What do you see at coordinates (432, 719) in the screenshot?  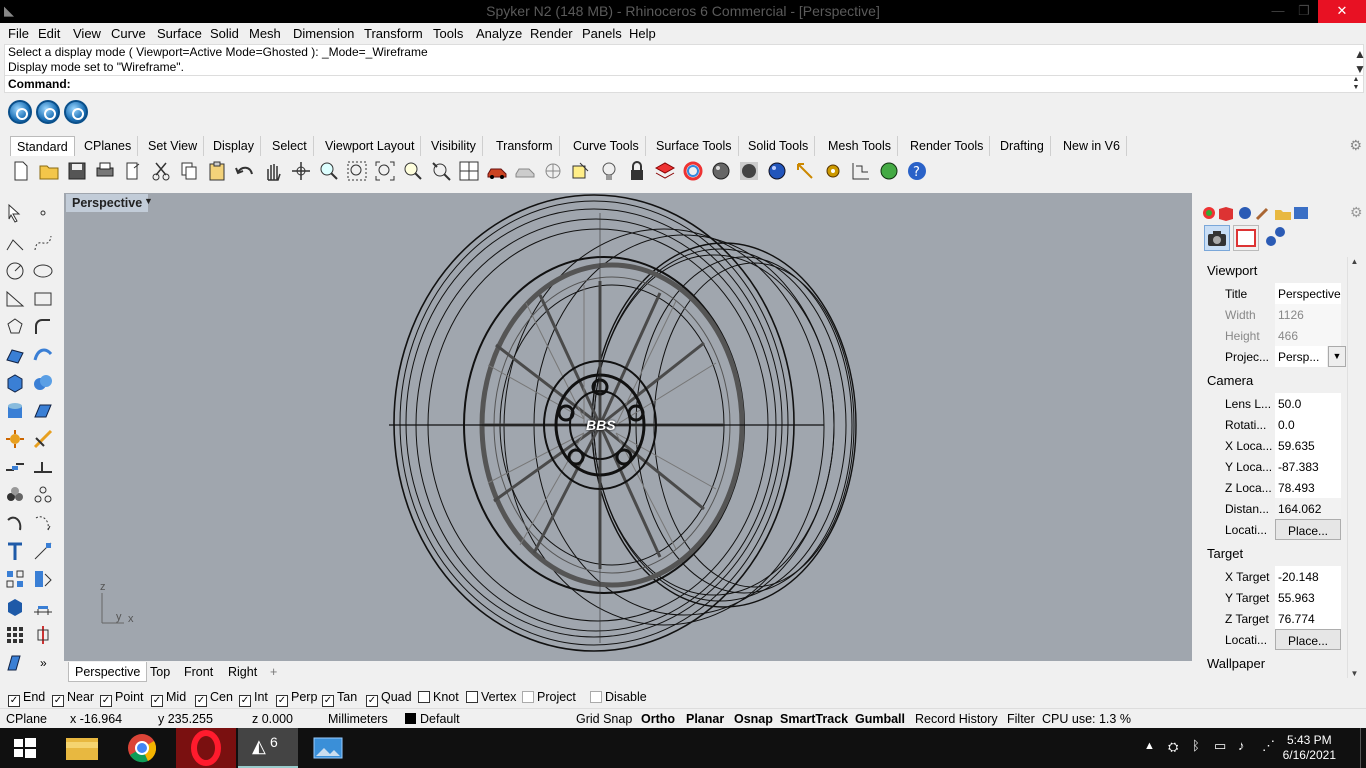 I see `layer-indicator: Default` at bounding box center [432, 719].